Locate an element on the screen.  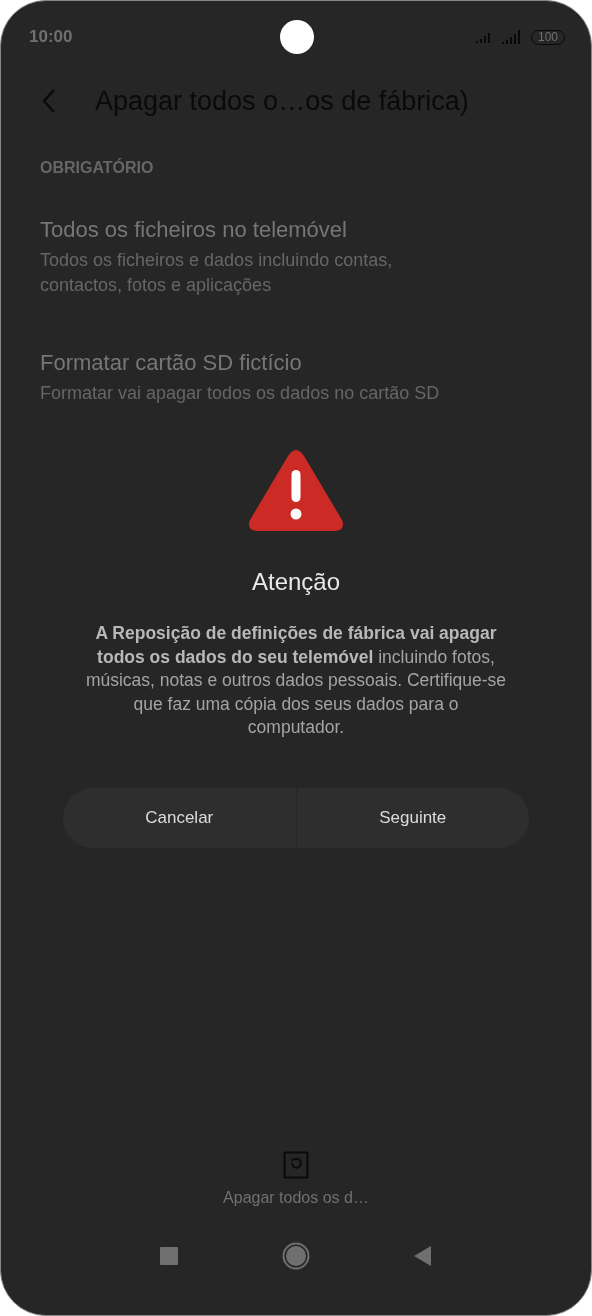
dialog-message: A Reposição de definições de fábrica vai apagar todos os dados do seu telemóvel incluindo fotos, músicas, notas e outros dados pessoais. Certifique-se que faz uma cópia dos seus dados para o computador. is located at coordinates (296, 680).